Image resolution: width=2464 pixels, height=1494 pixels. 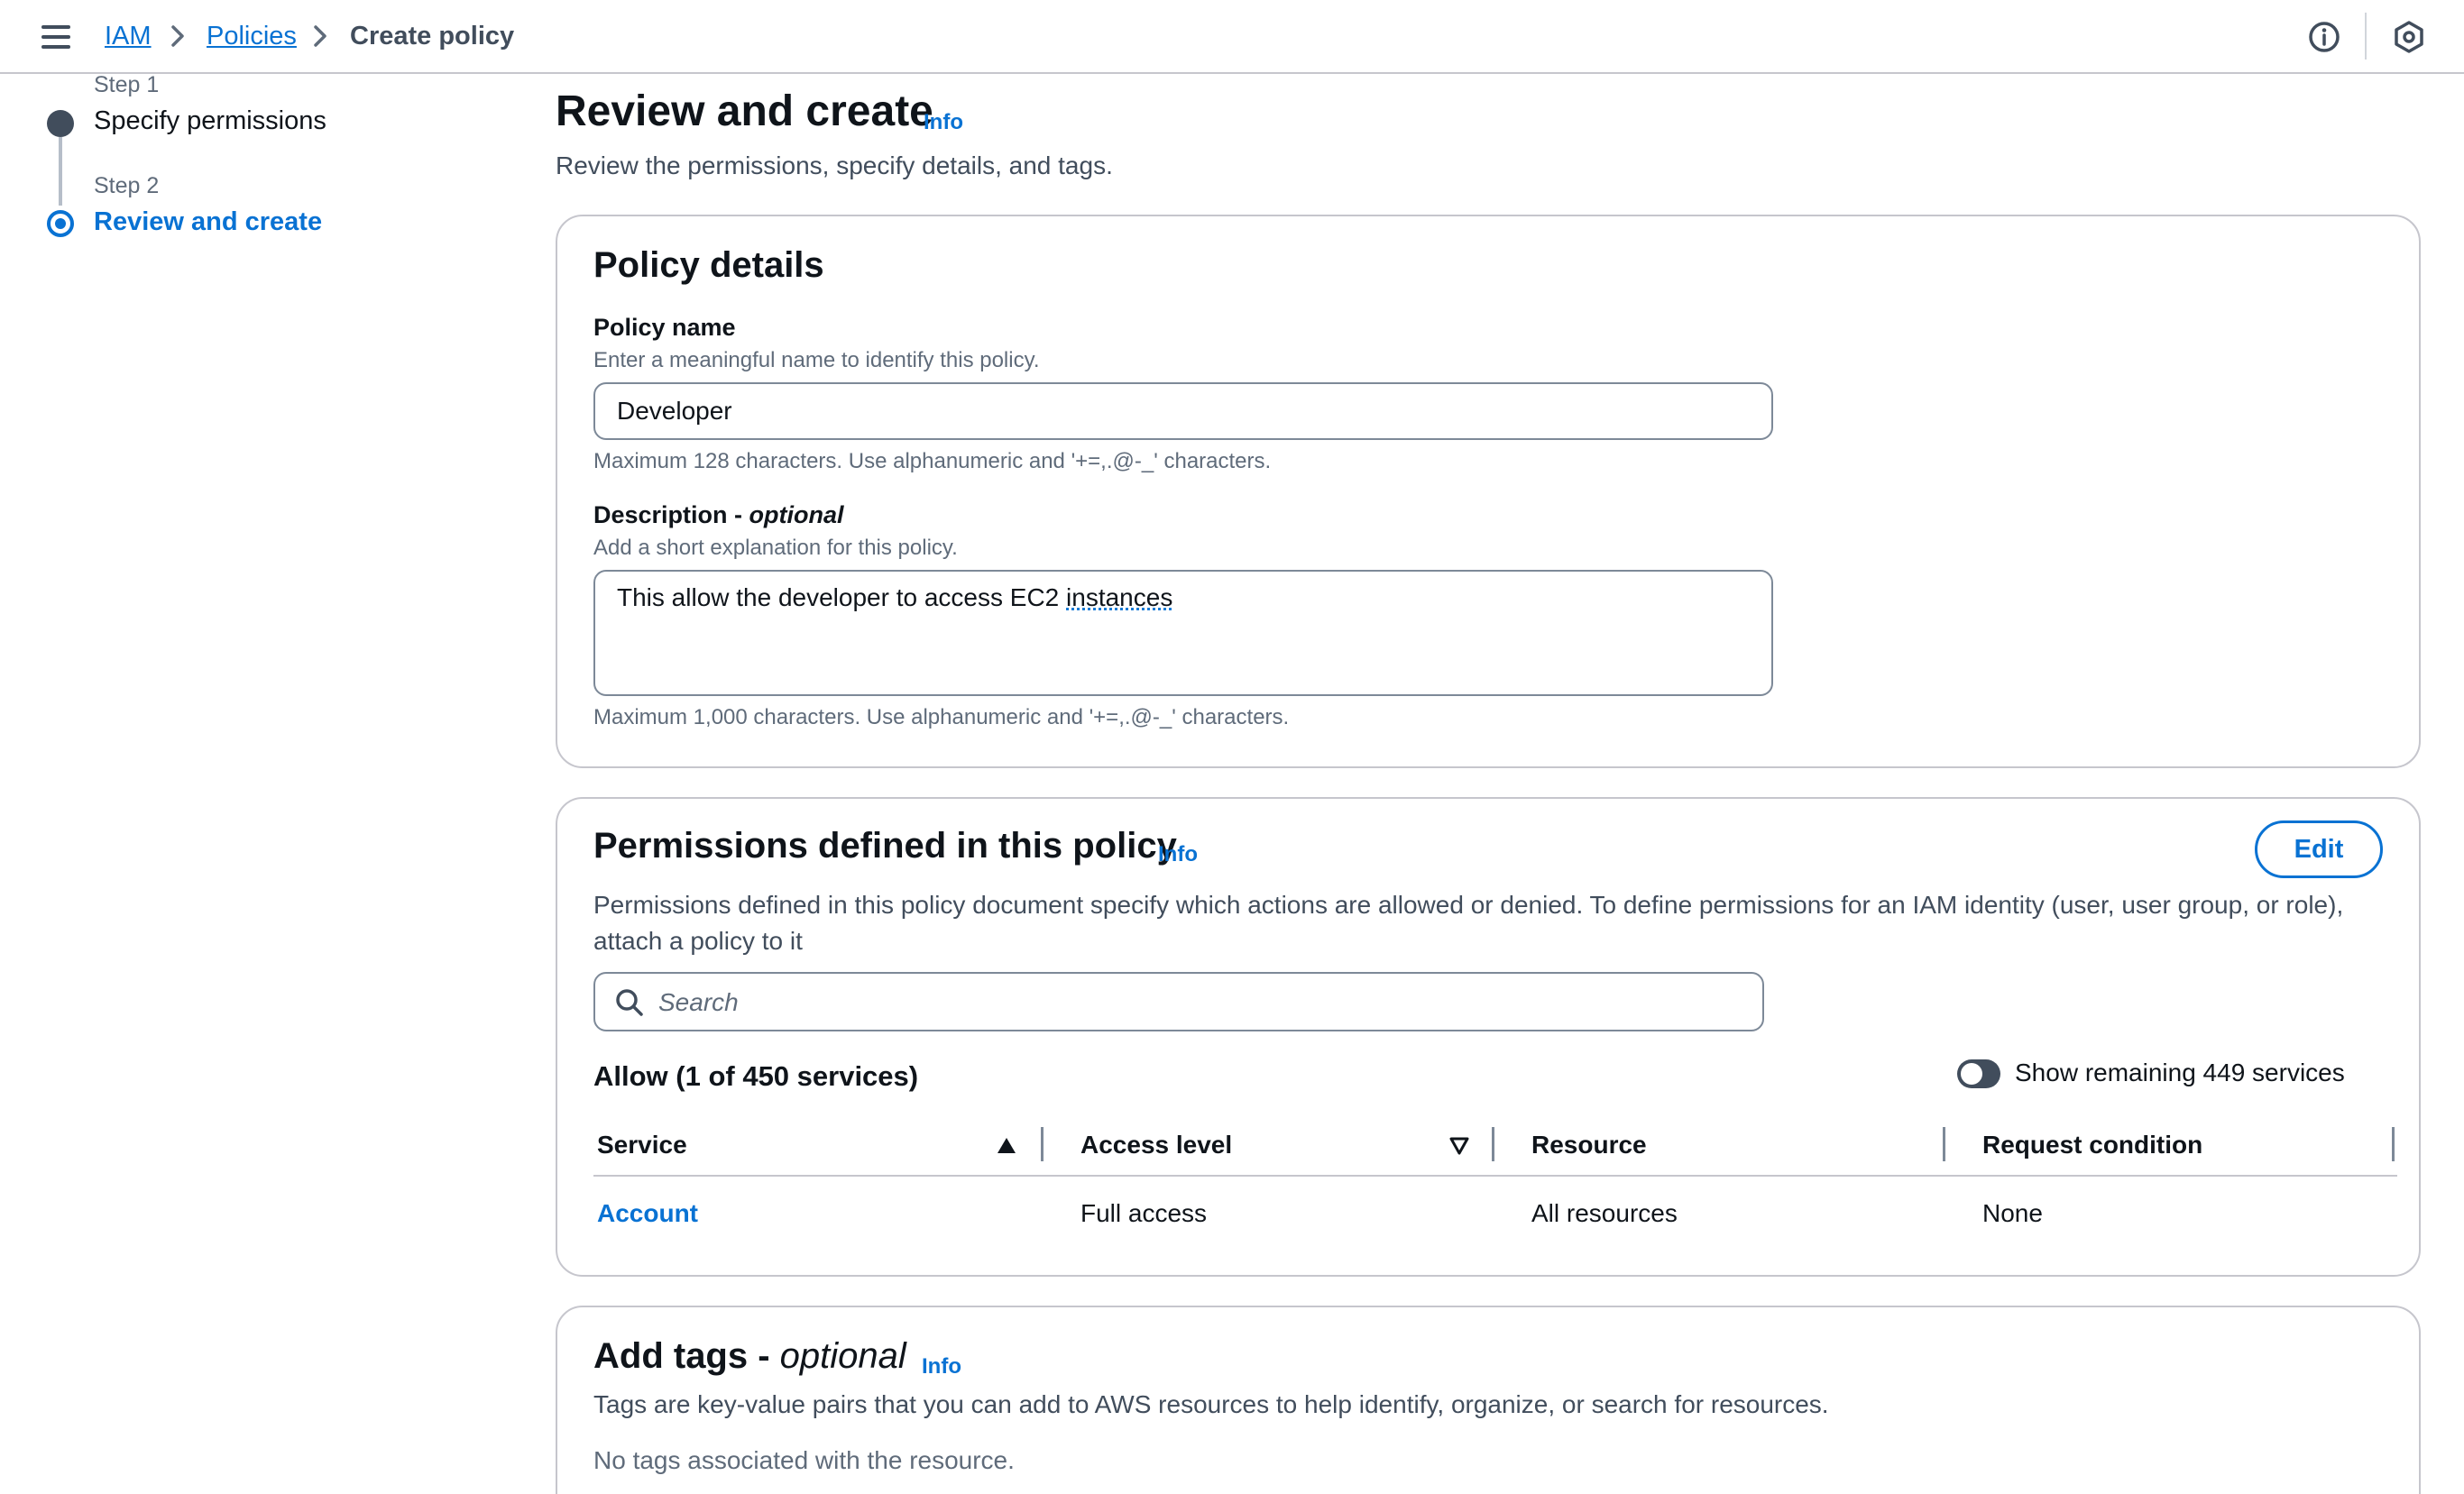 I want to click on sort-descending-icon, so click(x=1459, y=1146).